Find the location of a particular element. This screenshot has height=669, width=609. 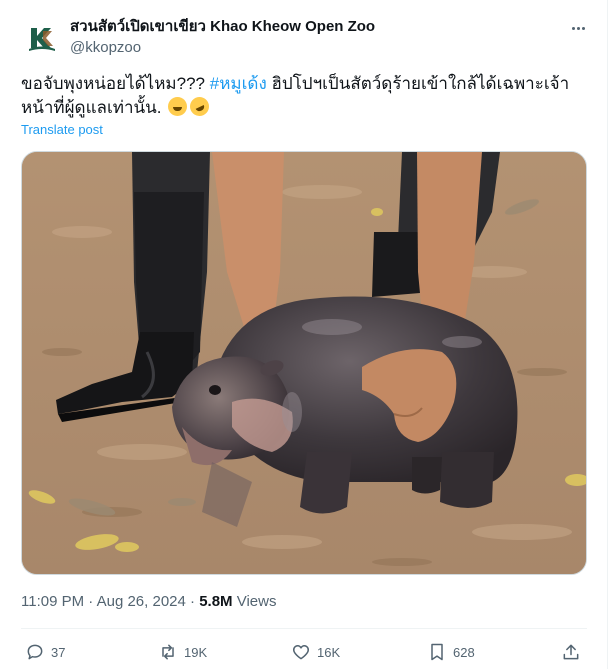

translate-post-link: Translate post is located at coordinates (62, 130).